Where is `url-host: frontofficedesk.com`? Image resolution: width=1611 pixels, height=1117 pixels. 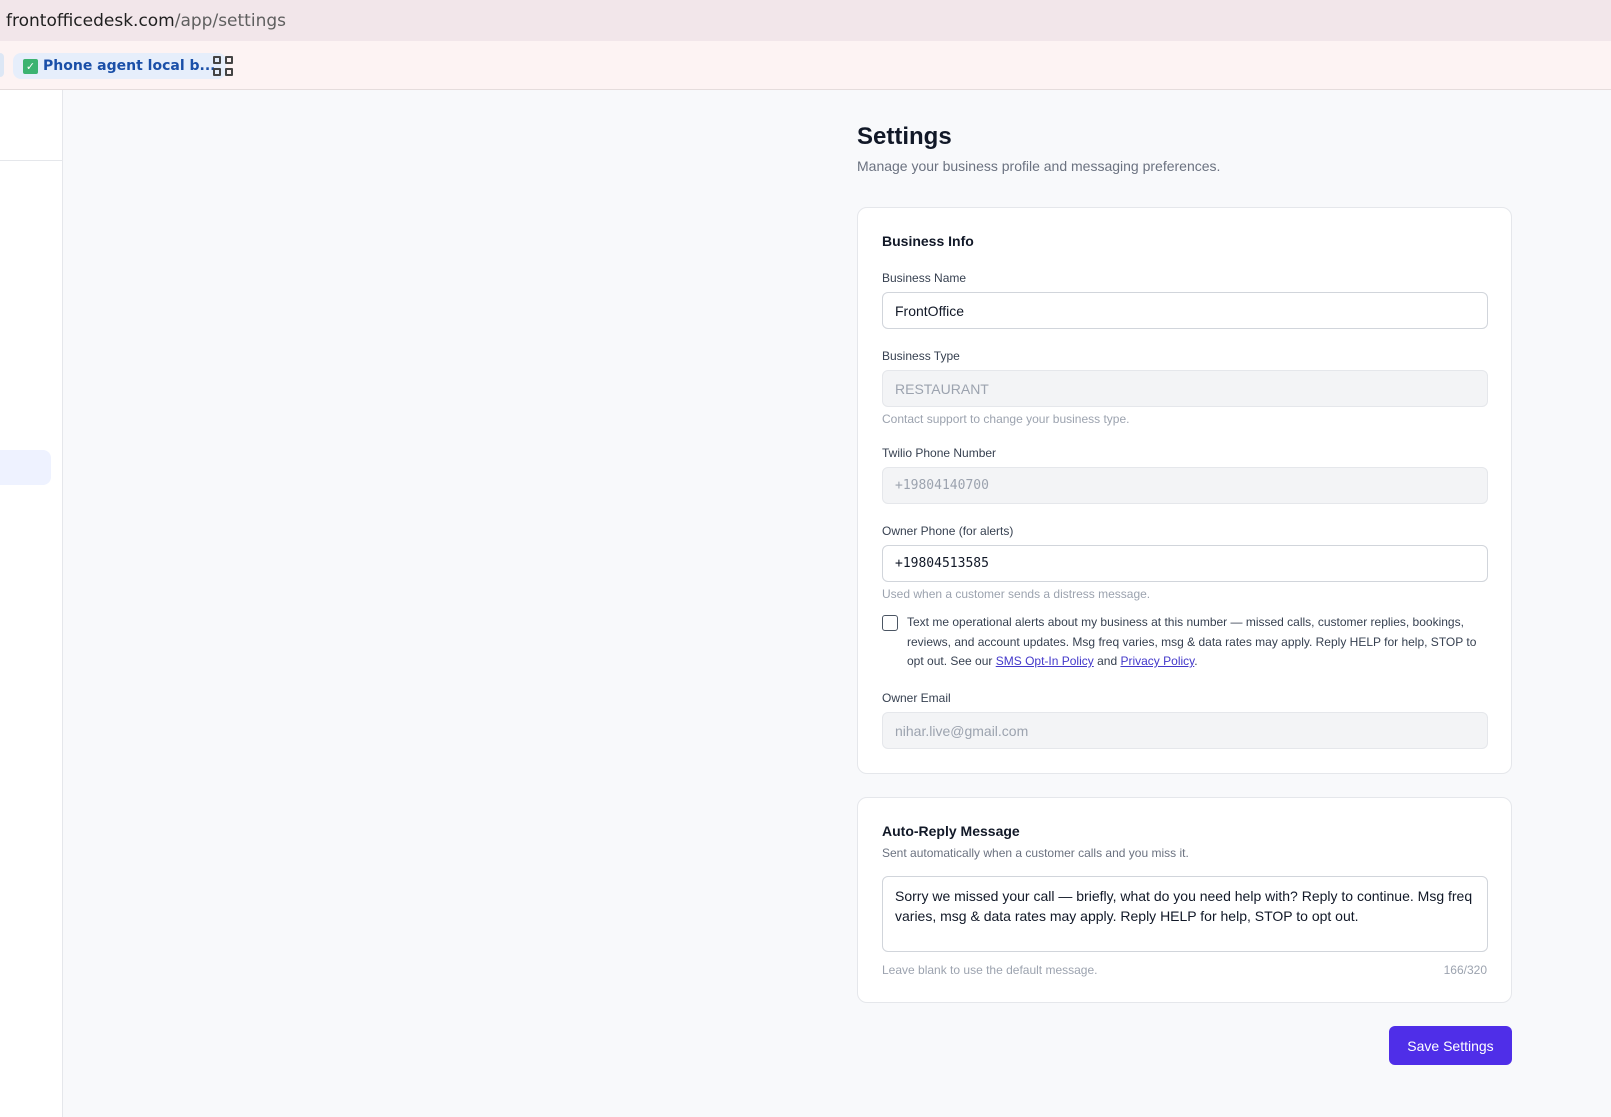 url-host: frontofficedesk.com is located at coordinates (90, 20).